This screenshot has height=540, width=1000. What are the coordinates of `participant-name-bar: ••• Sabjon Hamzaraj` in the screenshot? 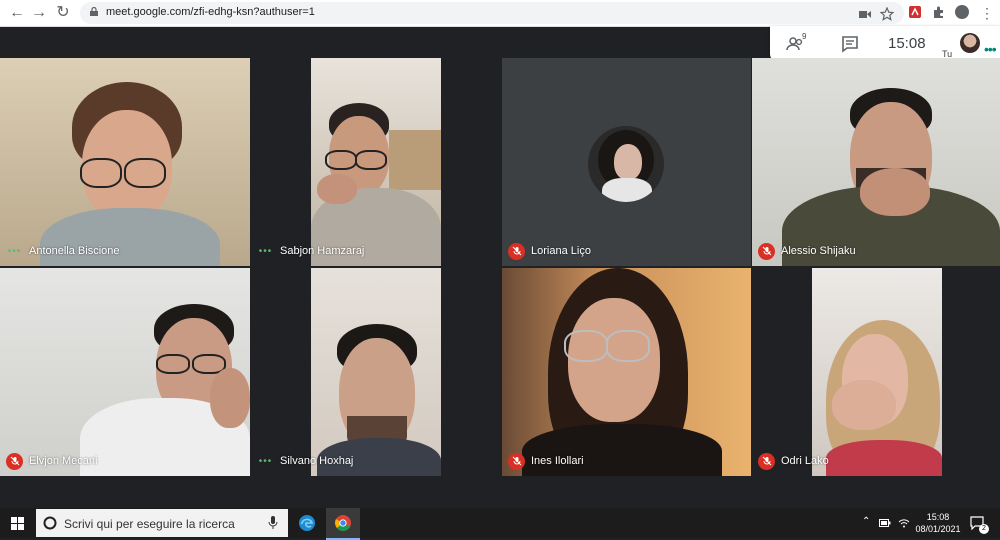 It's located at (311, 251).